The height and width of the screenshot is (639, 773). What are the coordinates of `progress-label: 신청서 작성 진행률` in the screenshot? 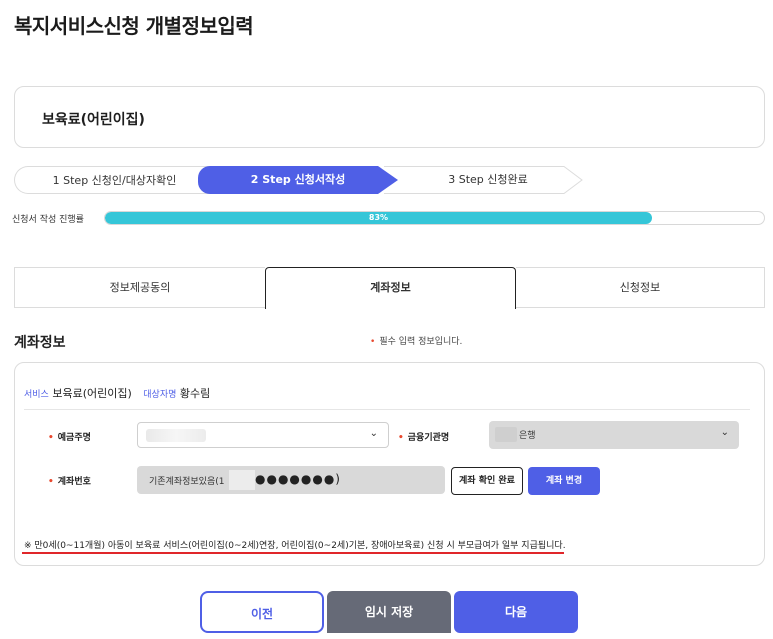 It's located at (48, 220).